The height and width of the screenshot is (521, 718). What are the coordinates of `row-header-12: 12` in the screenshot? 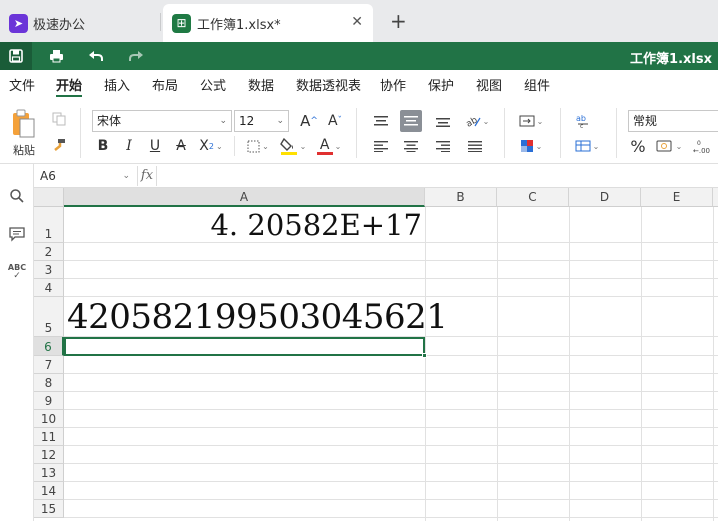 It's located at (49, 455).